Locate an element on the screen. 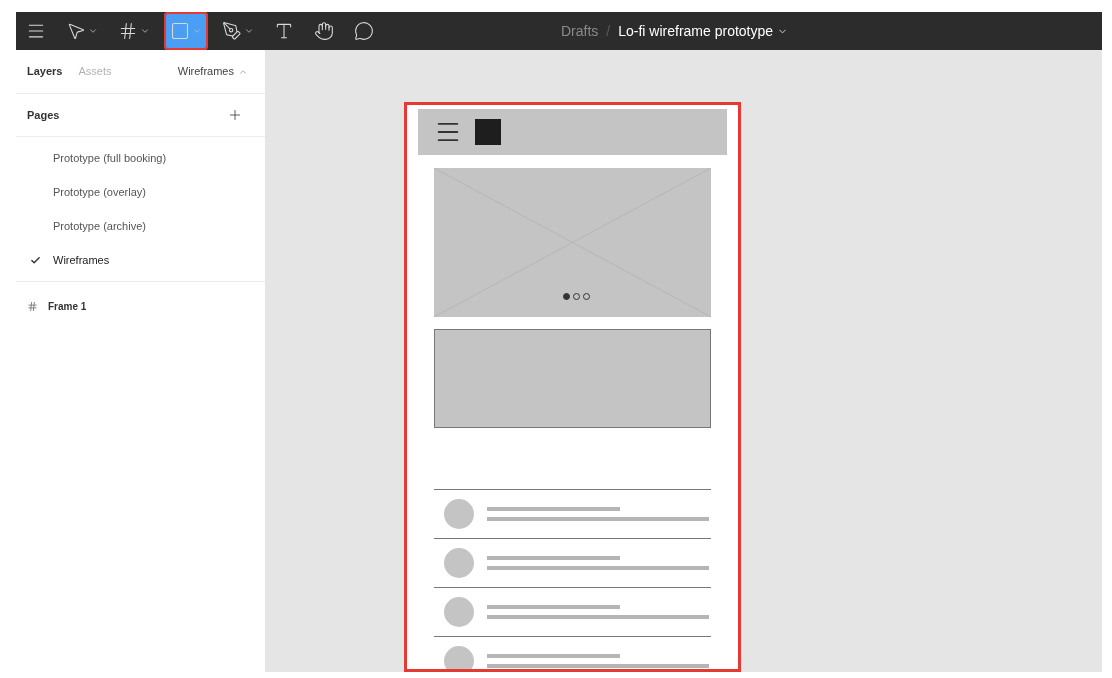  check-icon is located at coordinates (35, 260).